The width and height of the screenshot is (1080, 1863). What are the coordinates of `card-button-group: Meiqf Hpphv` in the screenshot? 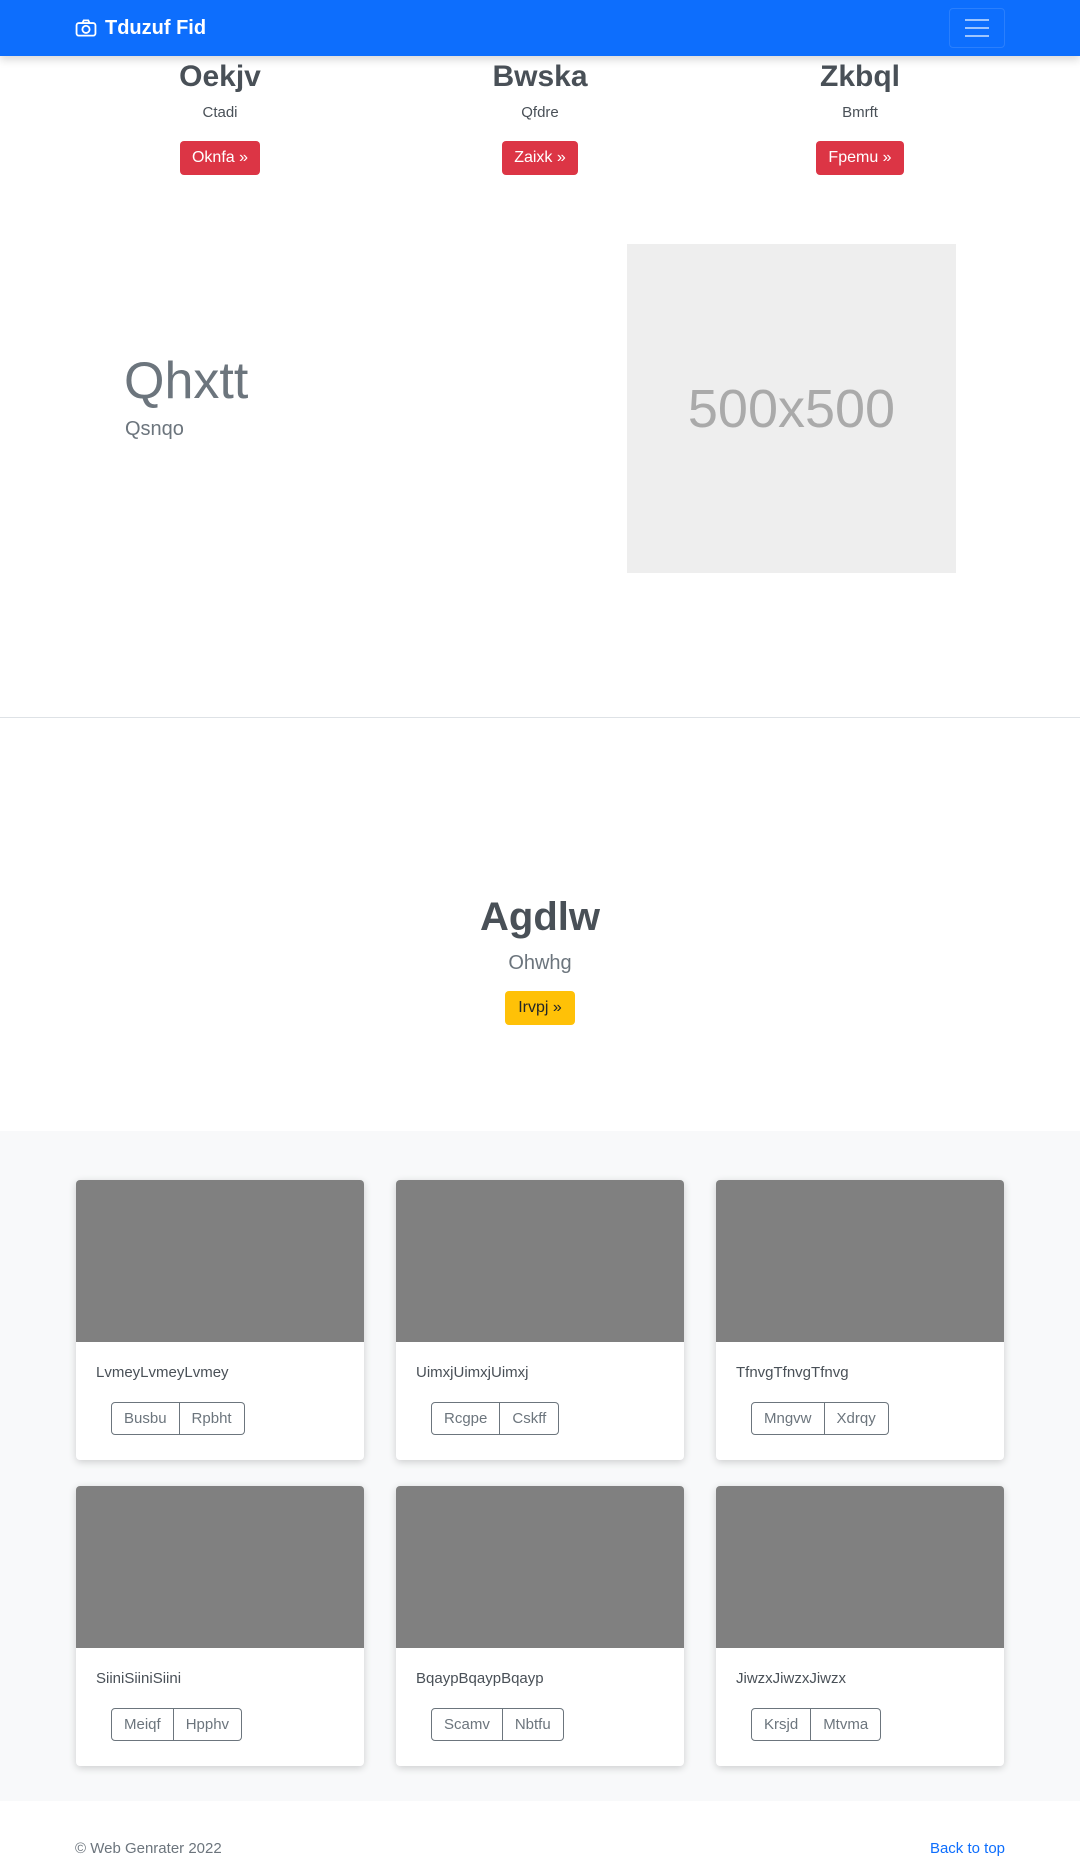 It's located at (177, 1724).